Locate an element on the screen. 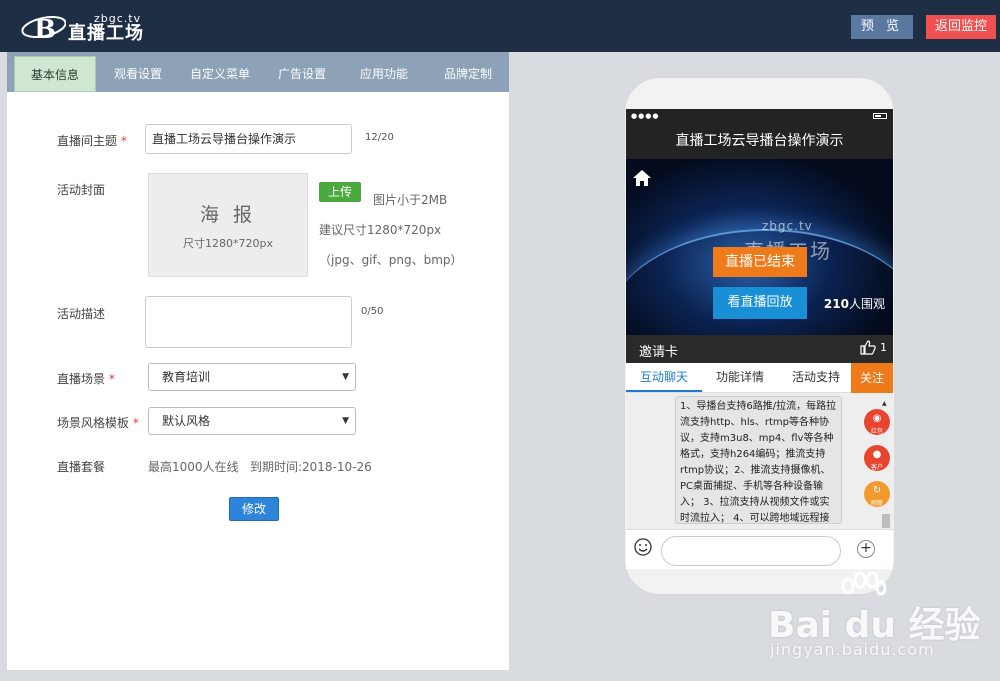  home-icon is located at coordinates (642, 178).